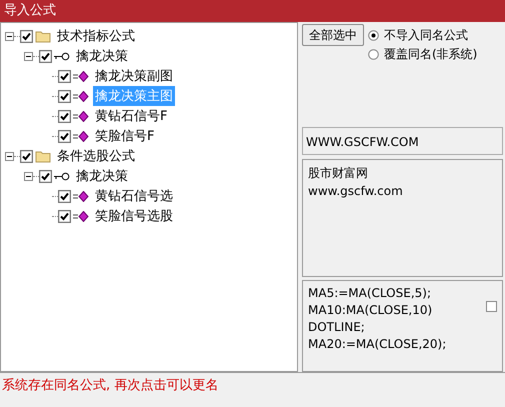 This screenshot has width=505, height=407. I want to click on code-line: MA10:MA(CLOSE,10), so click(371, 310).